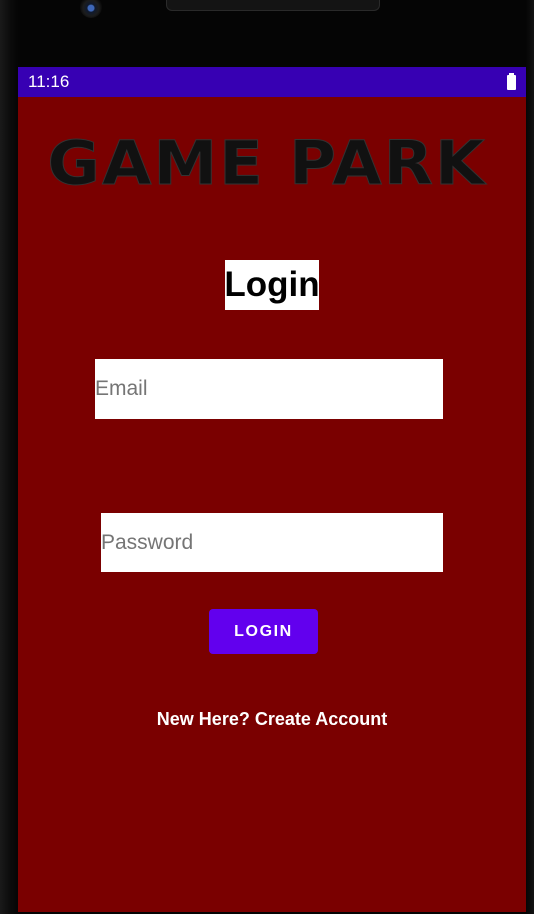  Describe the element at coordinates (272, 542) in the screenshot. I see `password-field` at that location.